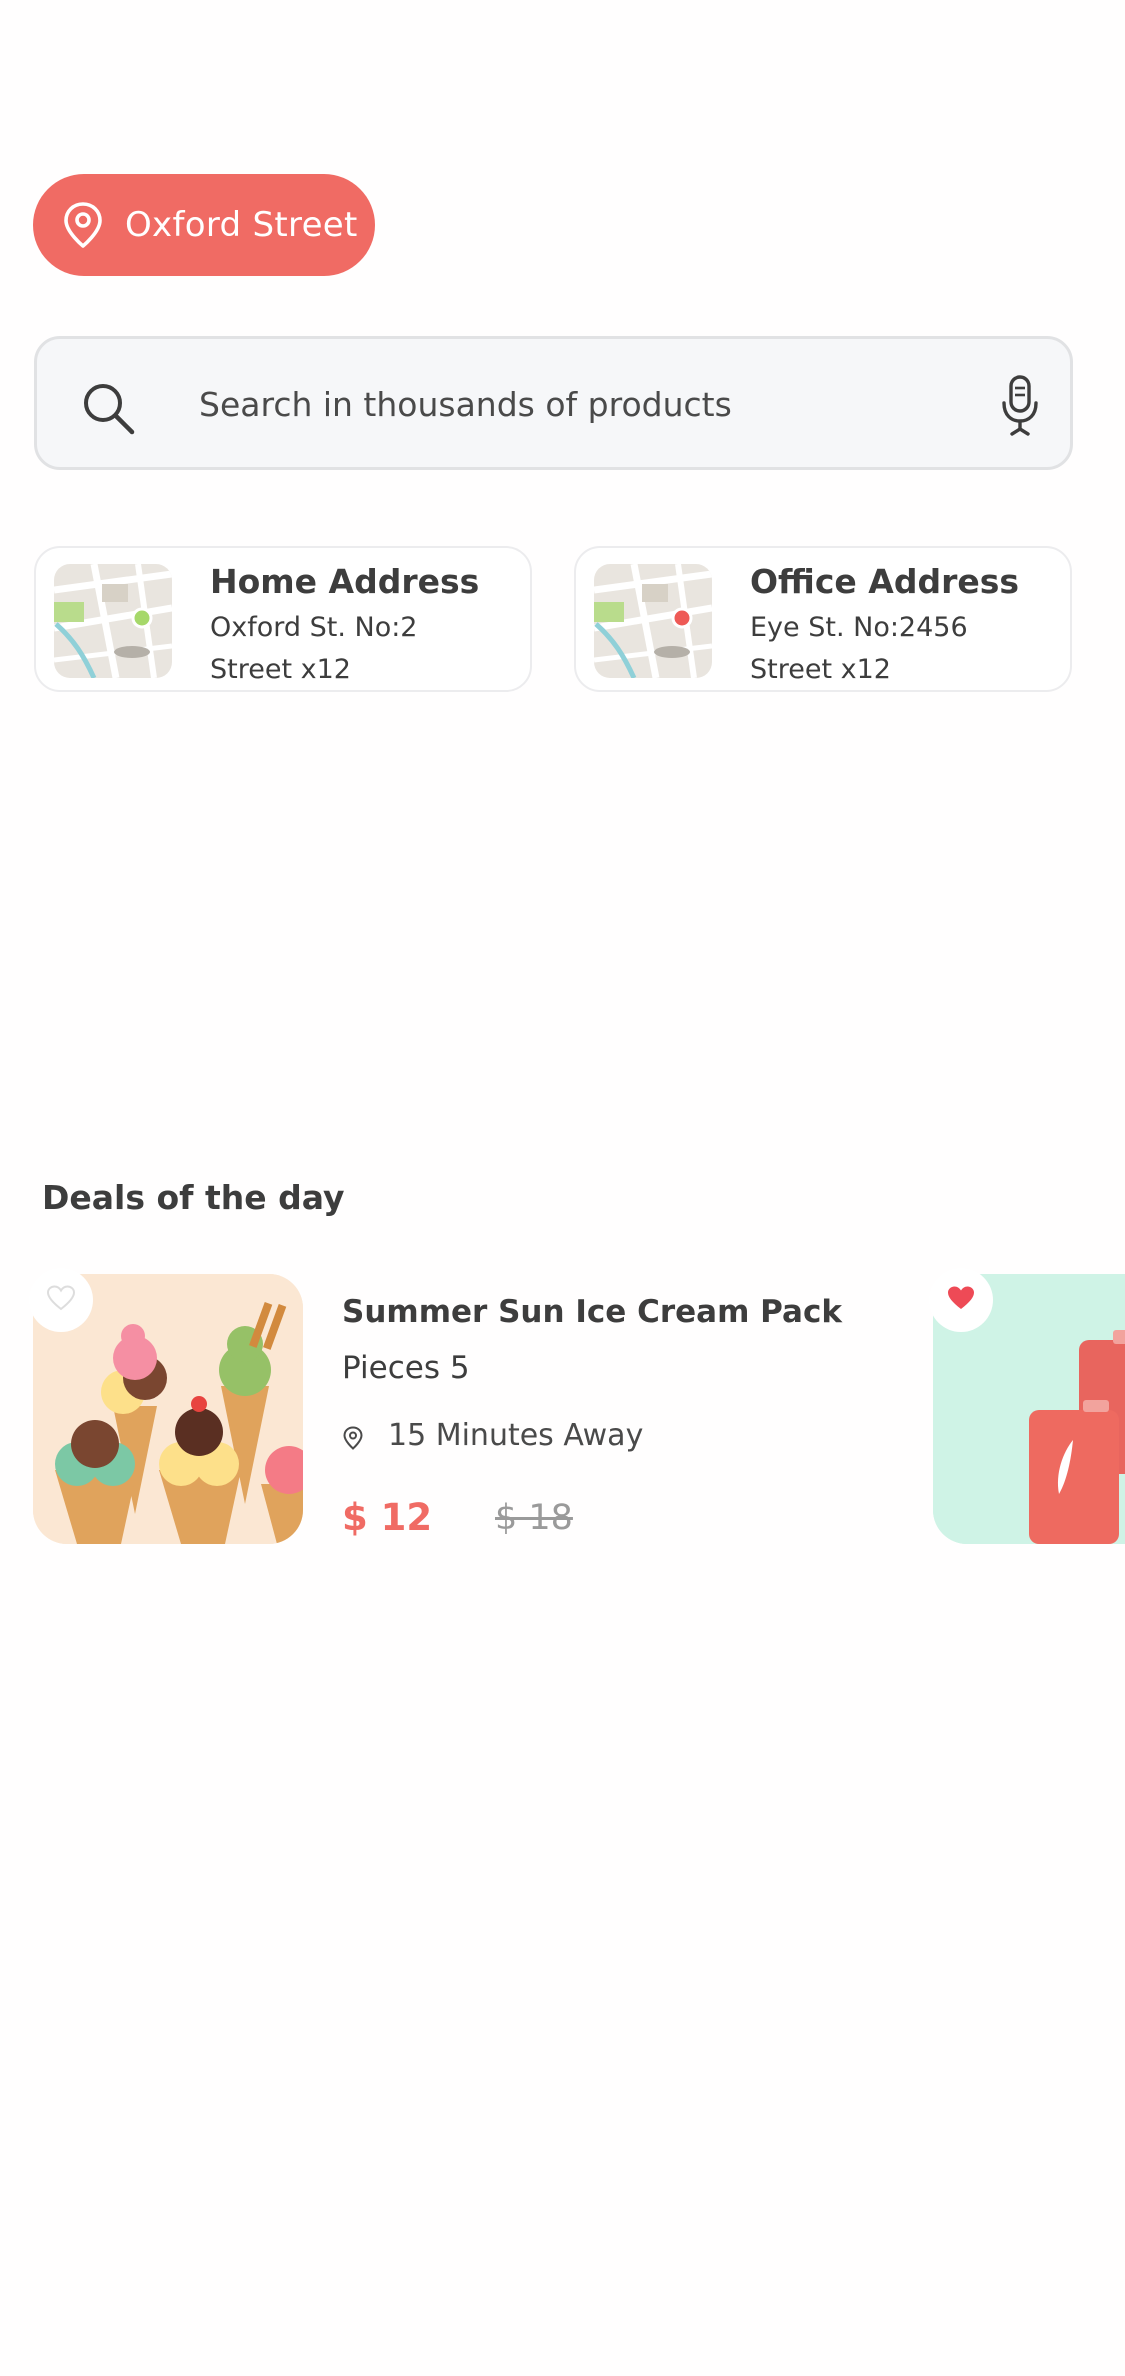 Image resolution: width=1125 pixels, height=2376 pixels. What do you see at coordinates (406, 1368) in the screenshot?
I see `product-pieces: Pieces 5` at bounding box center [406, 1368].